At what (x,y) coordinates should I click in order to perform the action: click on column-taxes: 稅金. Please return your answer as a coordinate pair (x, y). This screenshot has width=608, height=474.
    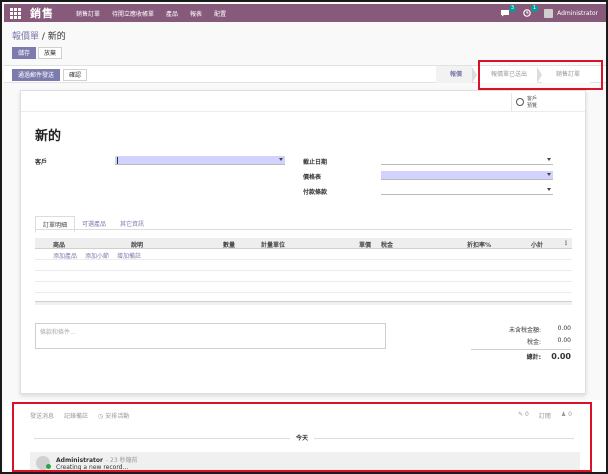
    Looking at the image, I should click on (387, 244).